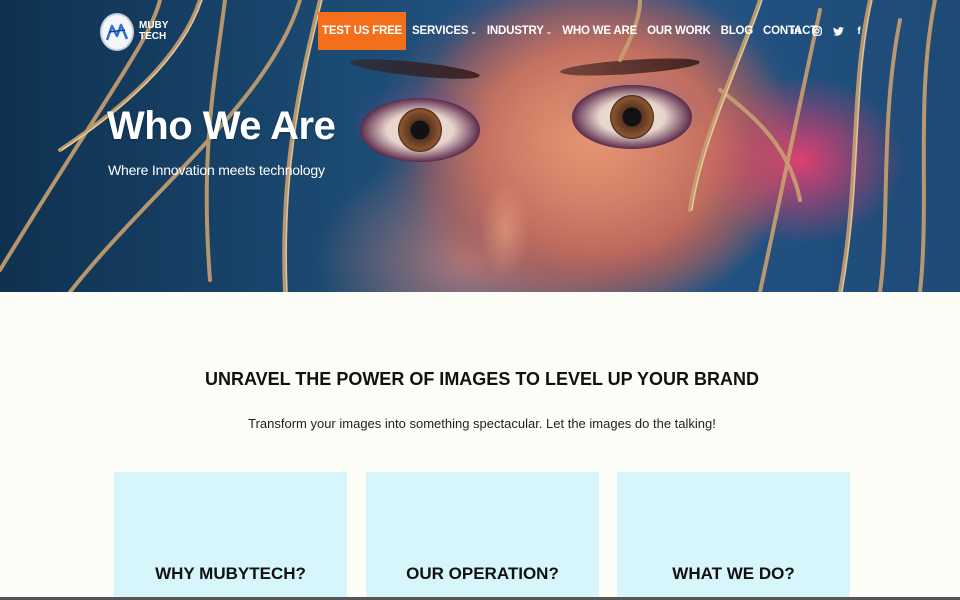 The height and width of the screenshot is (600, 960). Describe the element at coordinates (216, 170) in the screenshot. I see `hero-subtitle: Where Innovation meets technology` at that location.